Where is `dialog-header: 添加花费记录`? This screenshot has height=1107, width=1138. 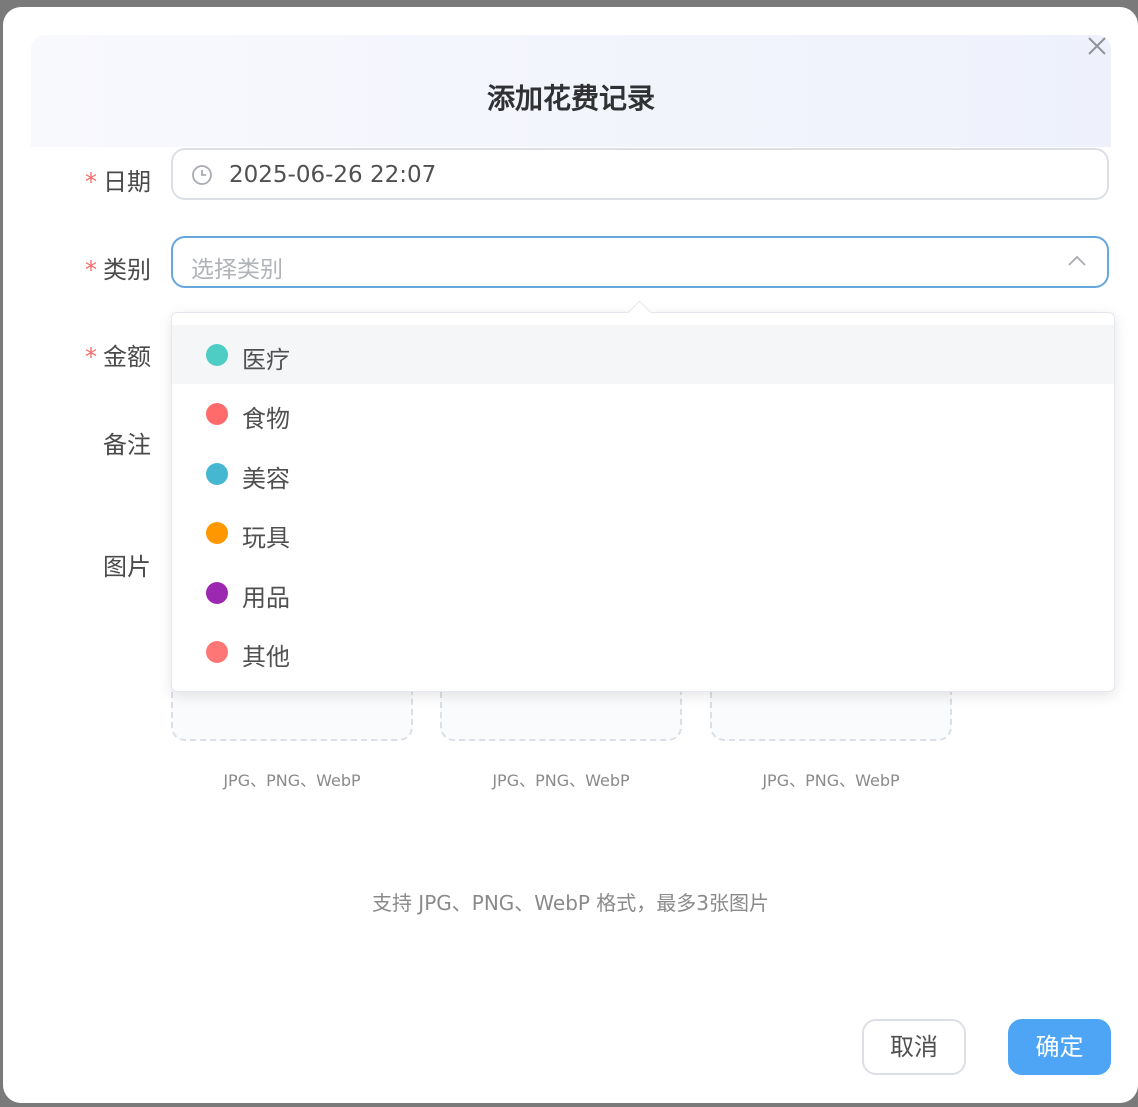
dialog-header: 添加花费记录 is located at coordinates (571, 91).